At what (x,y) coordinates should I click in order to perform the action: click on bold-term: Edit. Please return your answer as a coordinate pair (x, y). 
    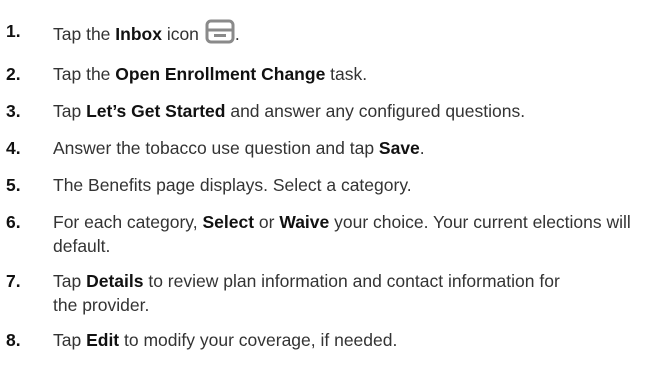
    Looking at the image, I should click on (103, 340).